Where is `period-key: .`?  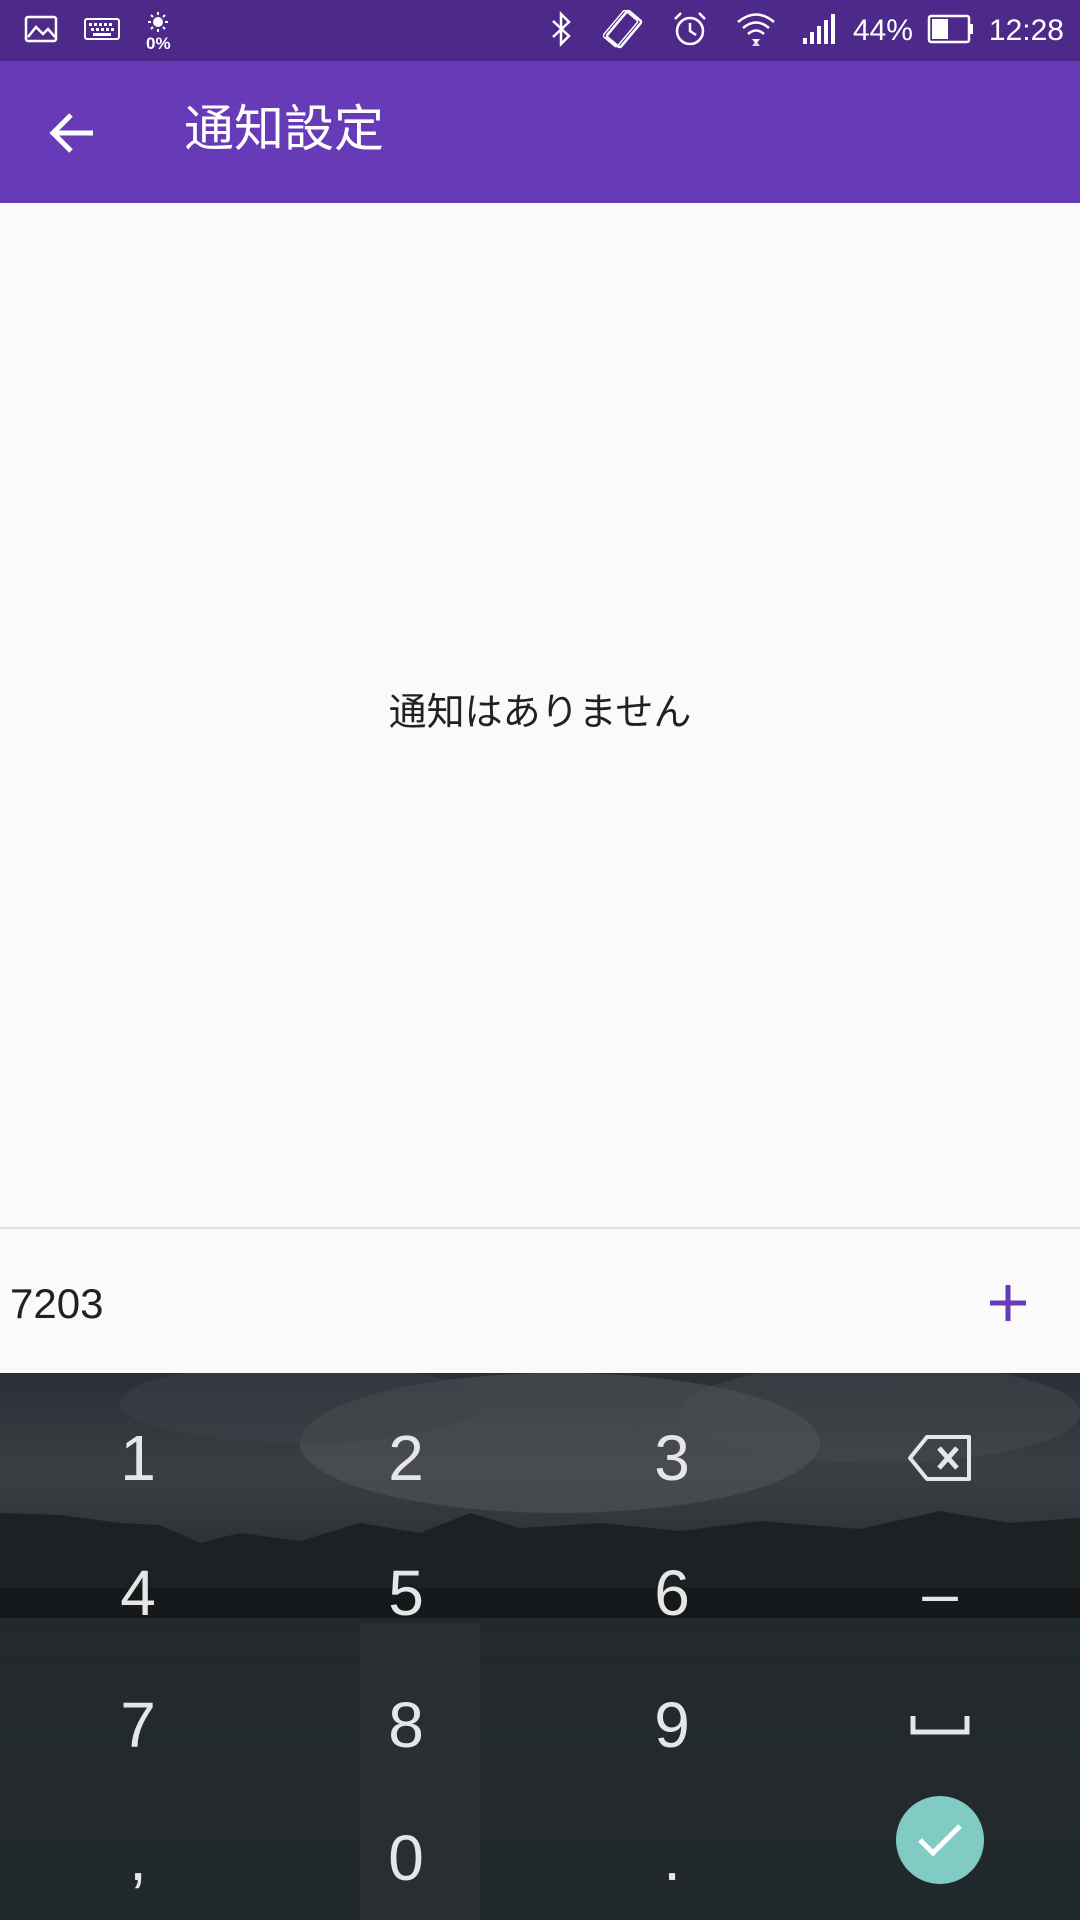 period-key: . is located at coordinates (672, 1858).